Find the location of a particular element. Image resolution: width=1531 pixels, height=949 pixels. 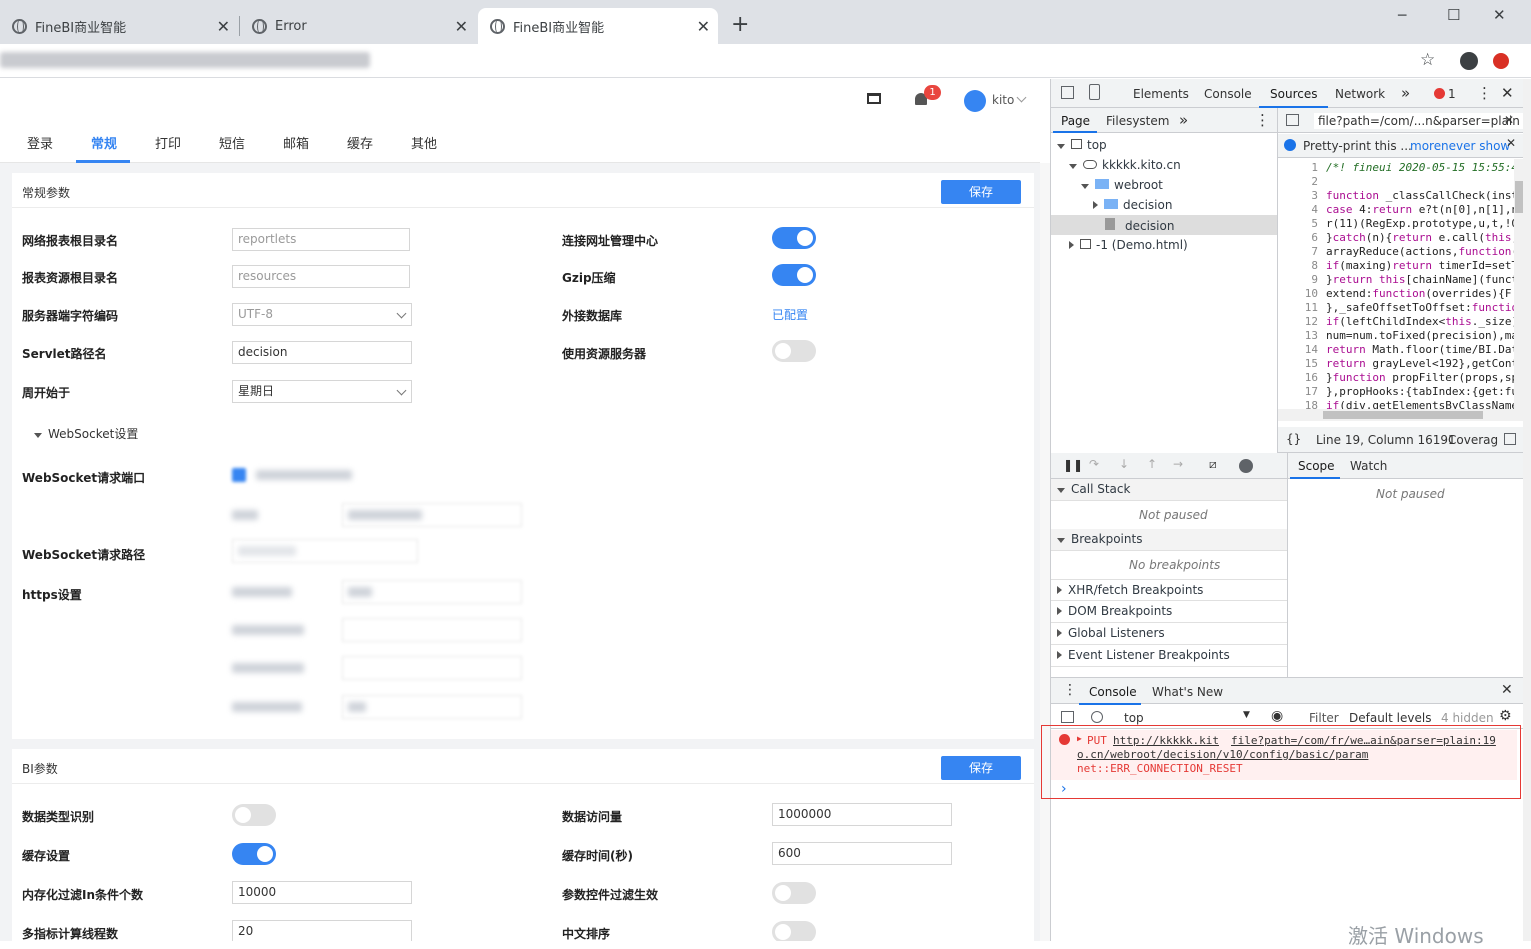

editor-scrollbar-h is located at coordinates (1401, 415).